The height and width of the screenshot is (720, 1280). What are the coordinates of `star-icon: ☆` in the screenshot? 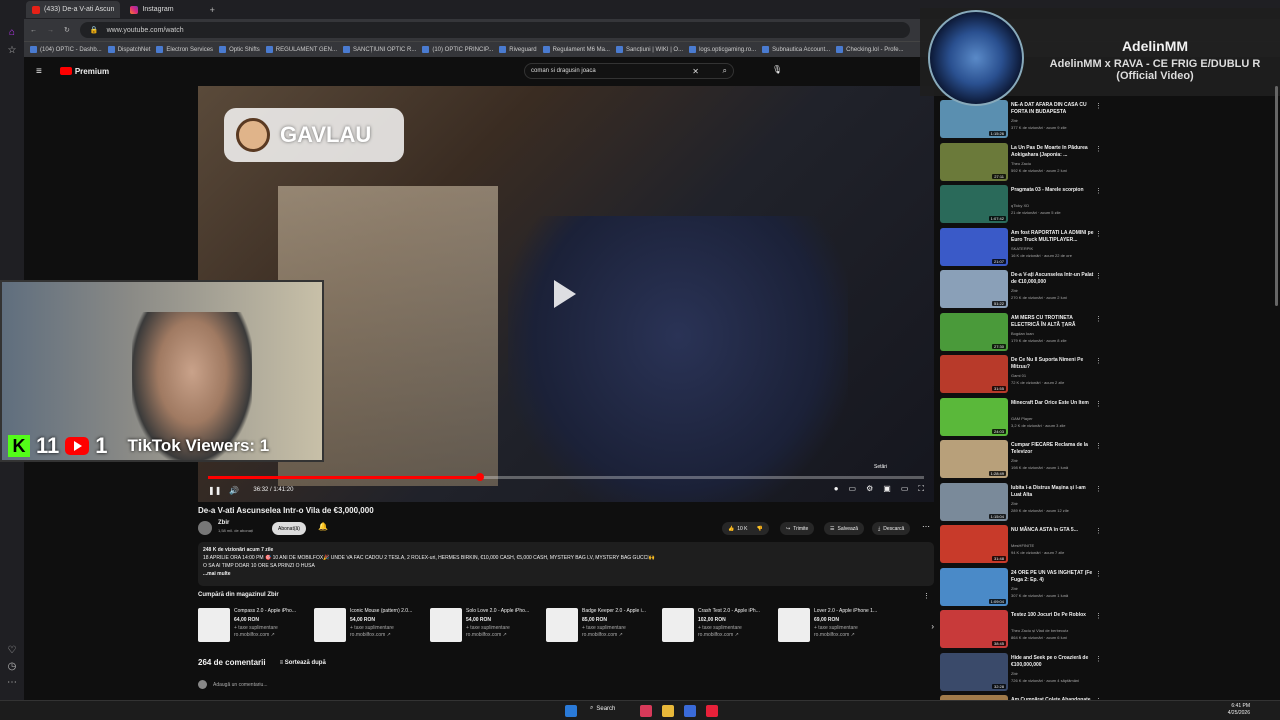 It's located at (12, 51).